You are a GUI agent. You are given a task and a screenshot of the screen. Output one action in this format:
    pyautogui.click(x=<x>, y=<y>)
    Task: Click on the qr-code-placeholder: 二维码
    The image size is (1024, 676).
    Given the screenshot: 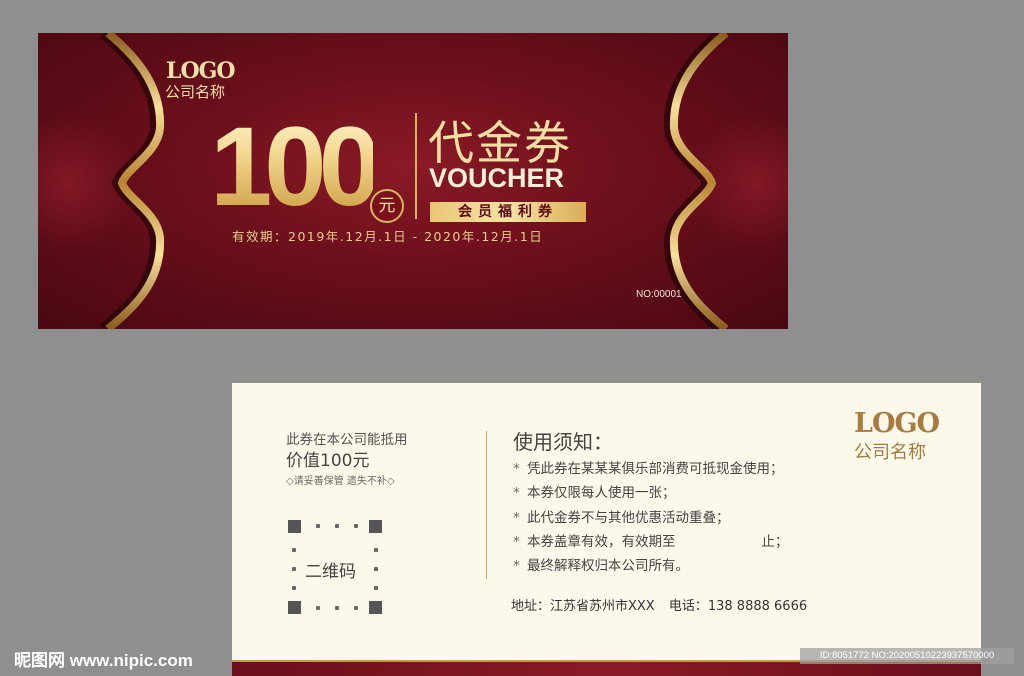 What is the action you would take?
    pyautogui.click(x=335, y=567)
    